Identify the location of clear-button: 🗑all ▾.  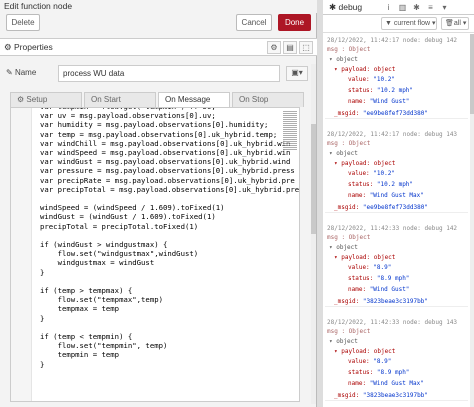
(455, 23).